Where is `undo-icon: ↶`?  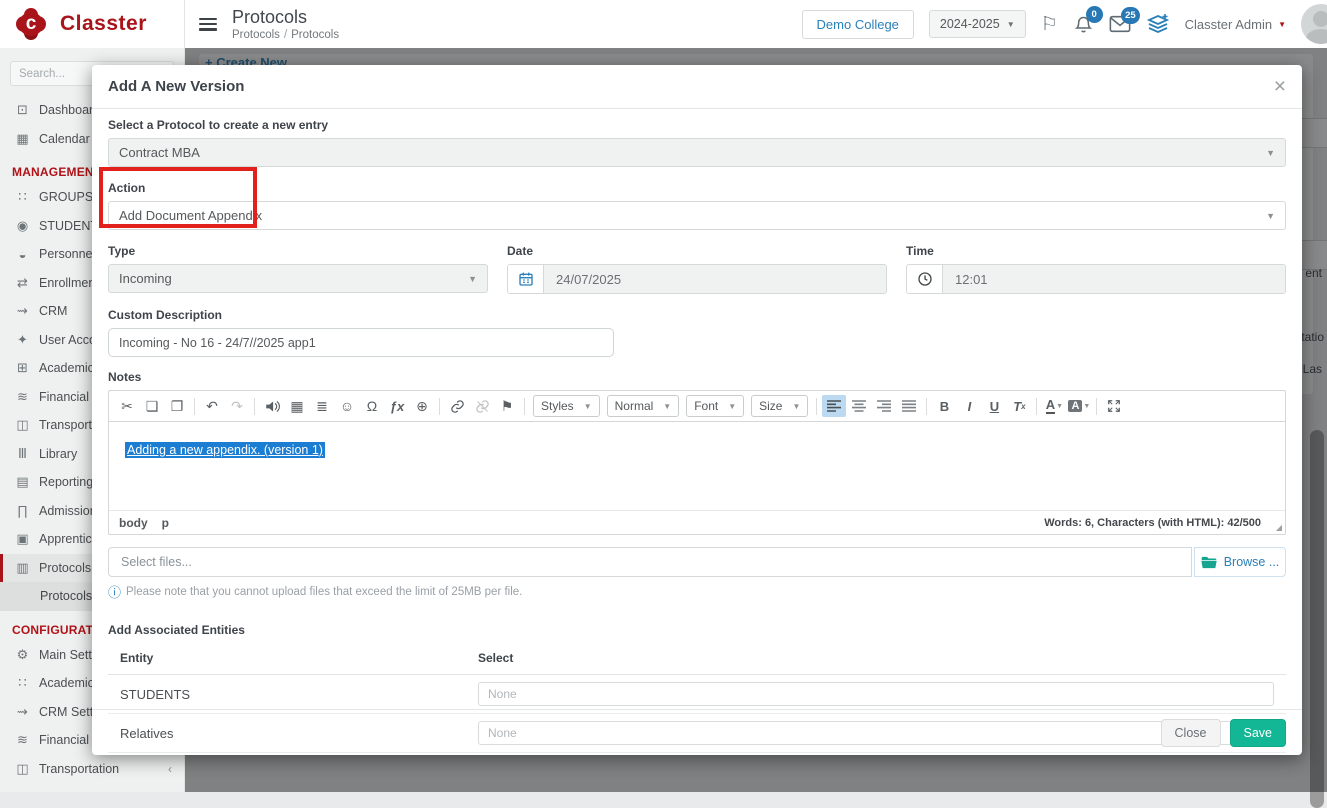 undo-icon: ↶ is located at coordinates (212, 406).